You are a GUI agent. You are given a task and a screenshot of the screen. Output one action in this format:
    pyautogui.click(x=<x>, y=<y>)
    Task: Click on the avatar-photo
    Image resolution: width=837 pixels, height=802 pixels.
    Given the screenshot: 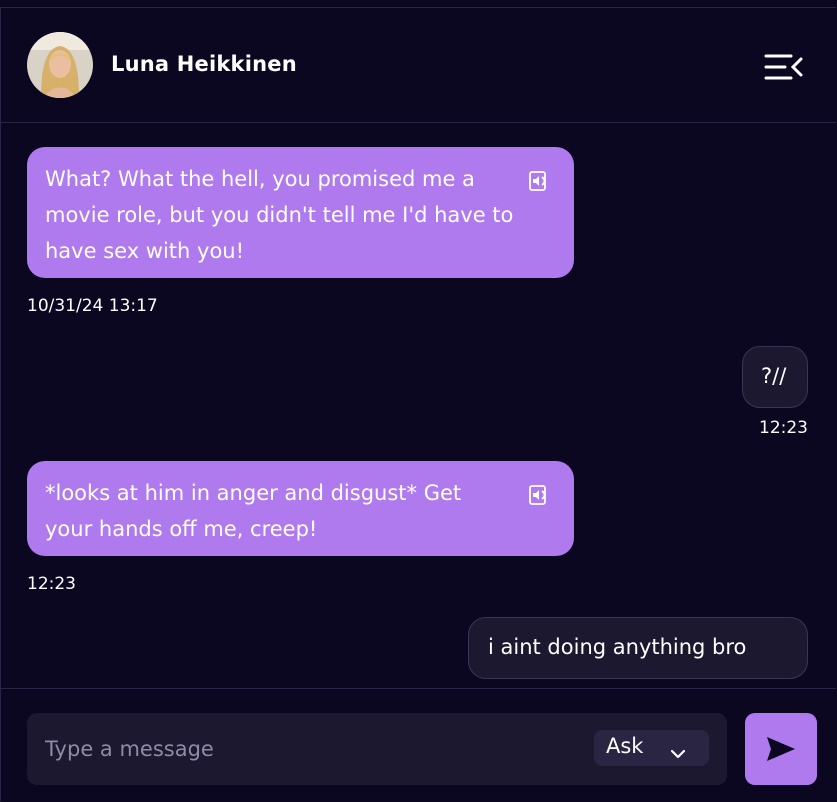 What is the action you would take?
    pyautogui.click(x=60, y=65)
    